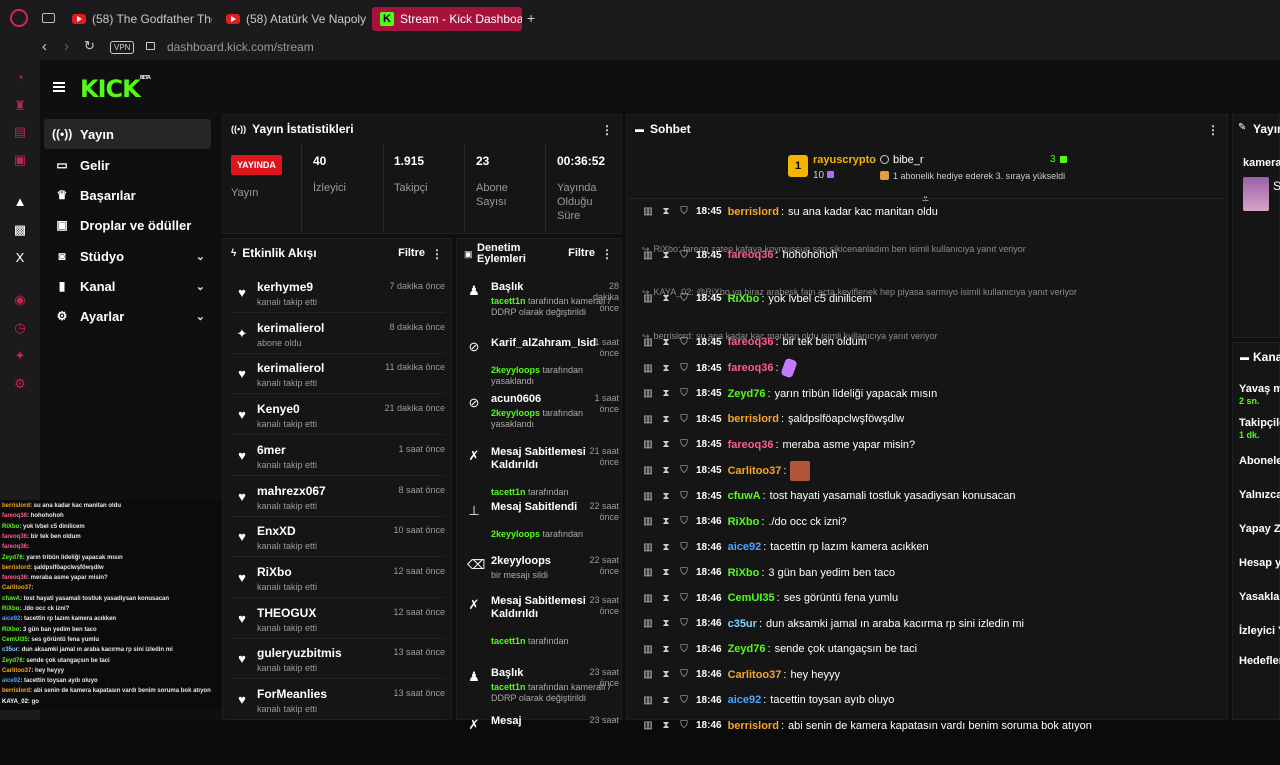 The height and width of the screenshot is (765, 1280). I want to click on tab-godfather: (58) The Godfather Theme, so click(138, 19).